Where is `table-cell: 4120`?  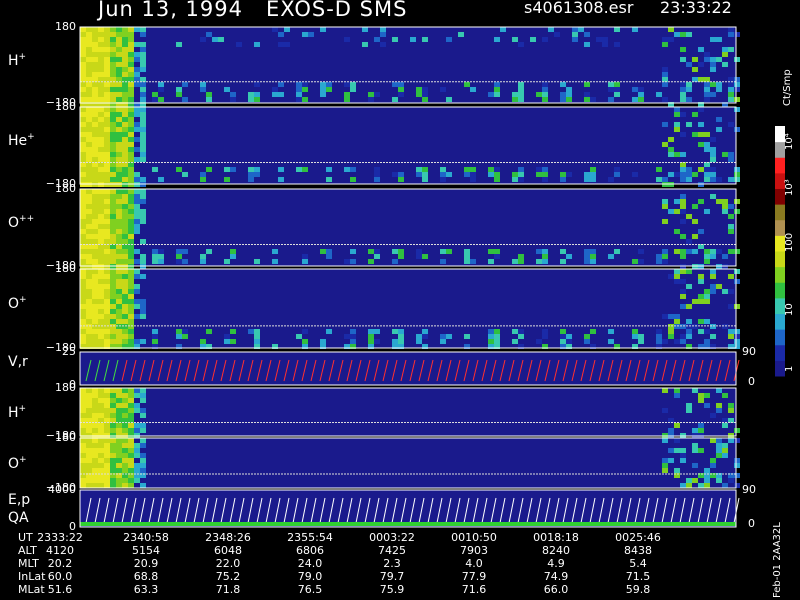
table-cell: 4120 is located at coordinates (60, 550).